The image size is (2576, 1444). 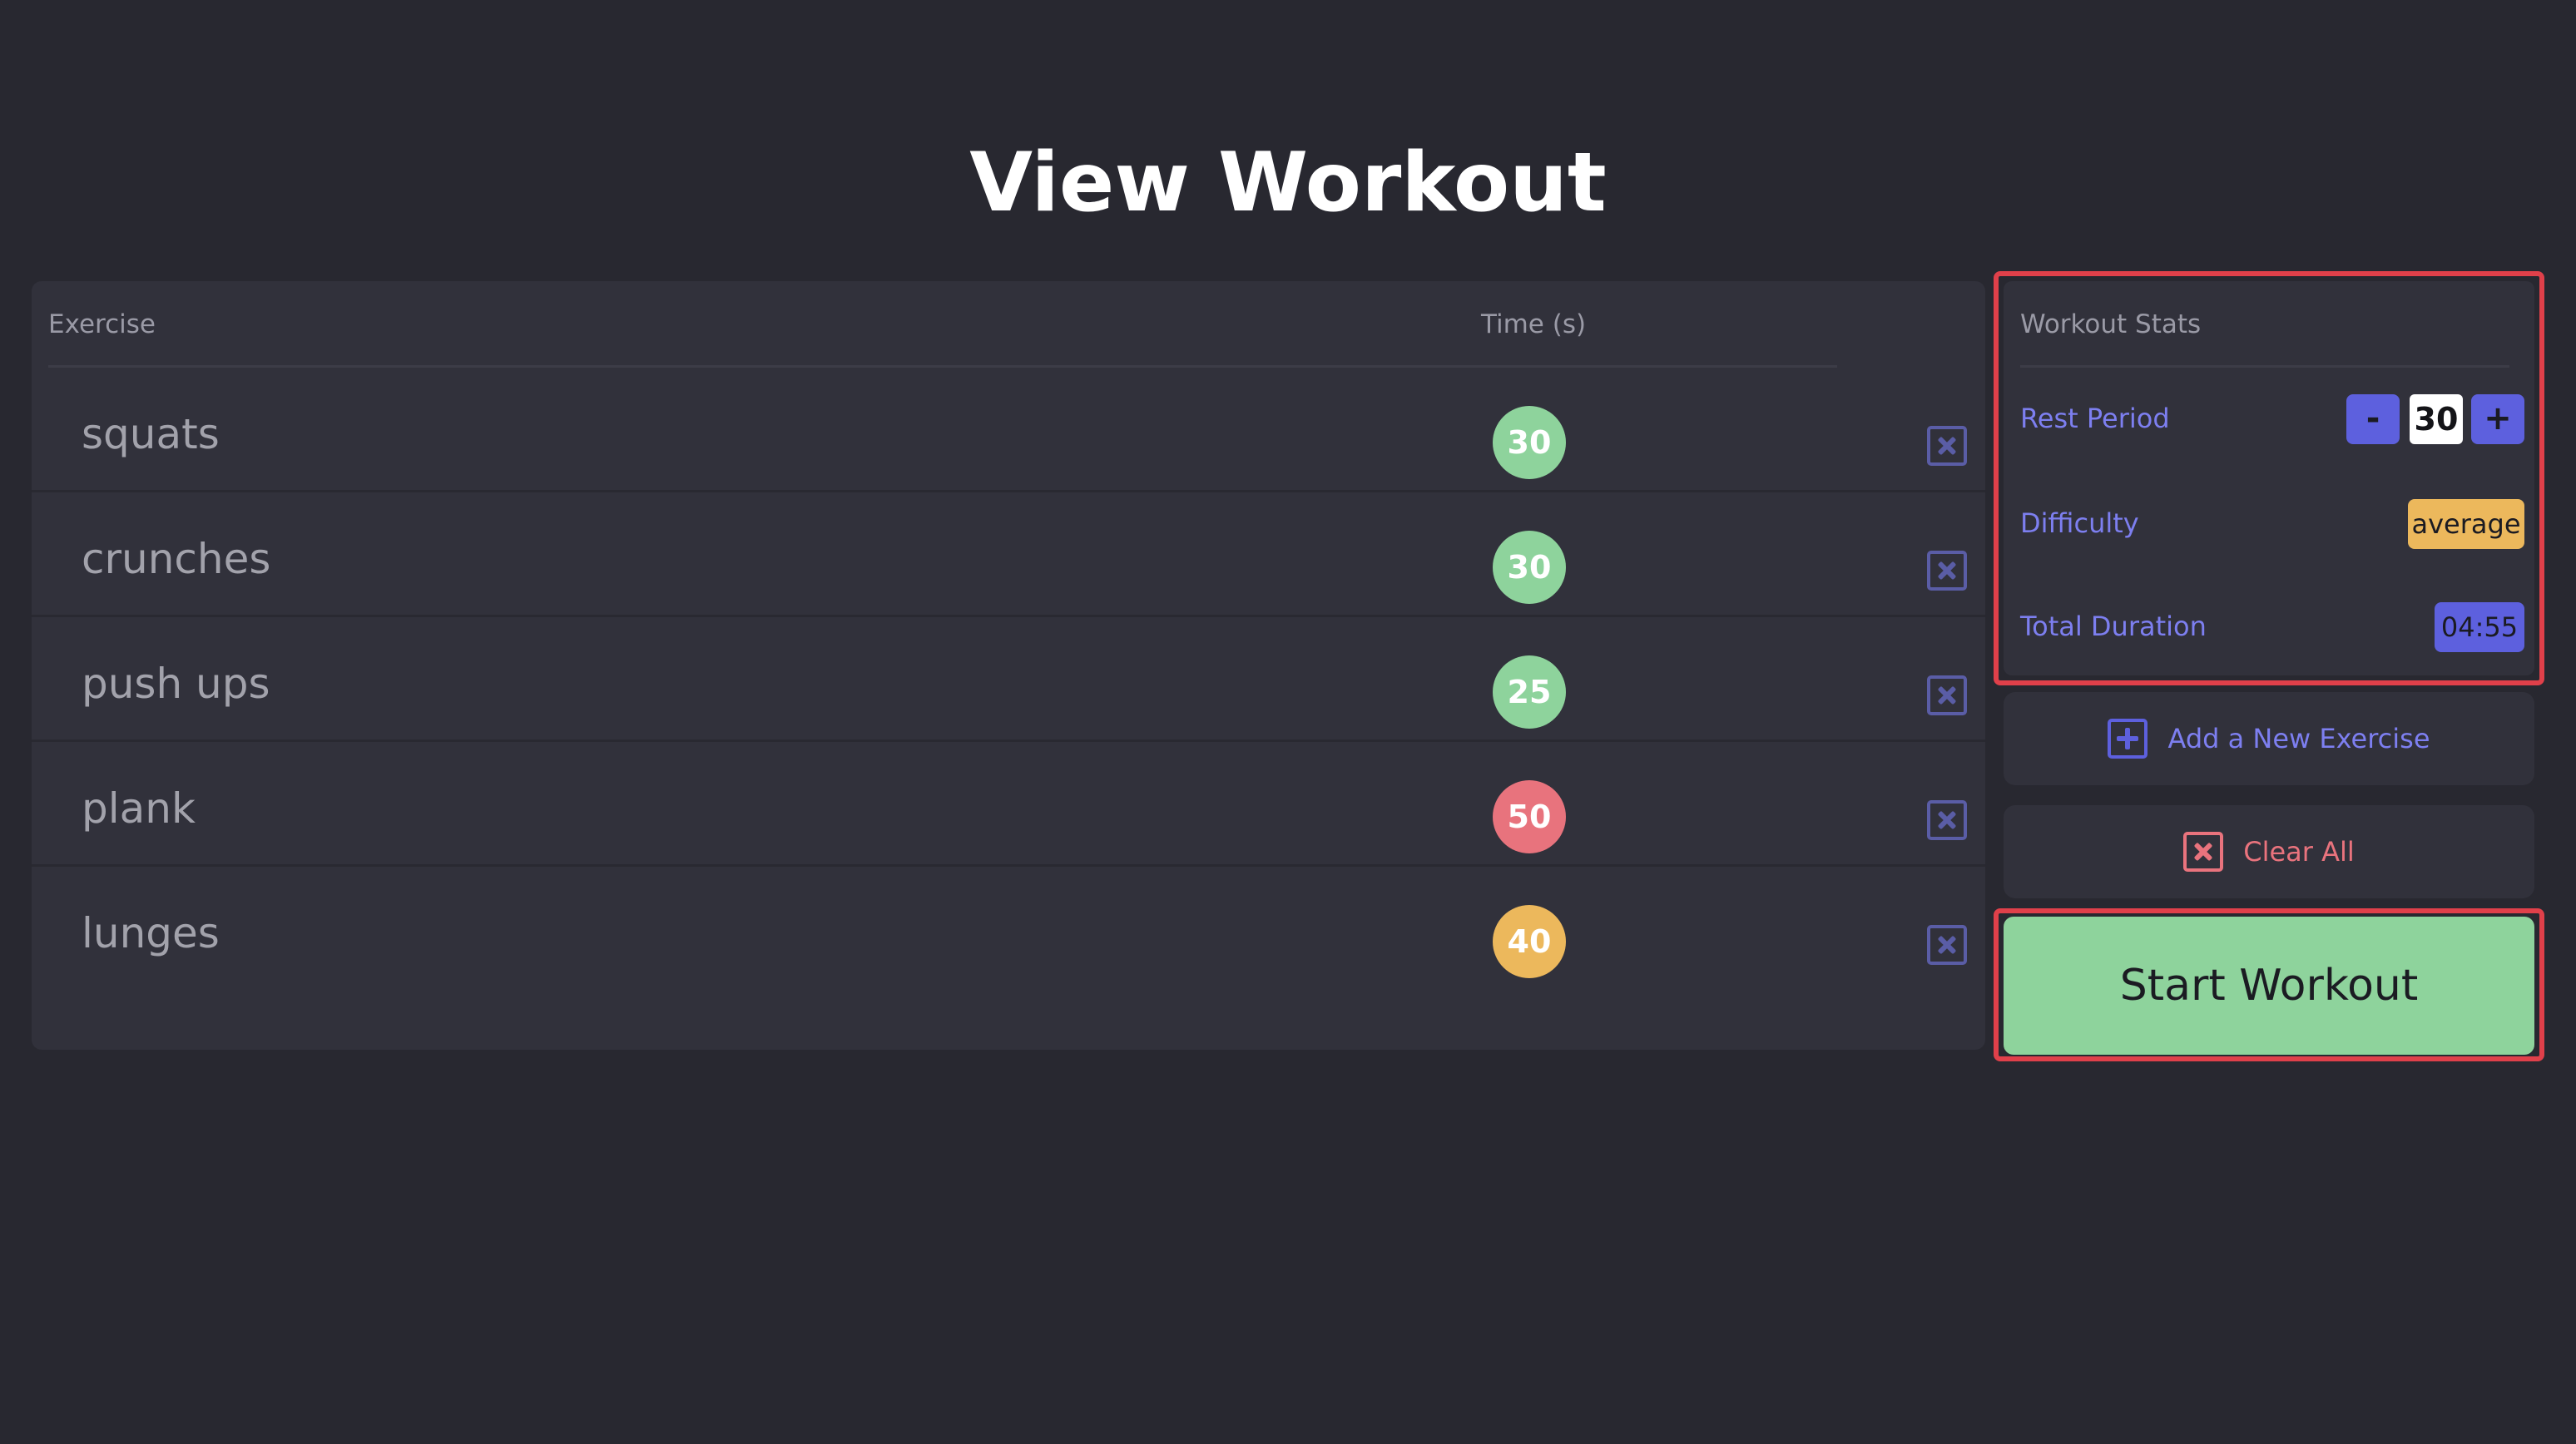 I want to click on table-row: lunges 40, so click(x=1009, y=930).